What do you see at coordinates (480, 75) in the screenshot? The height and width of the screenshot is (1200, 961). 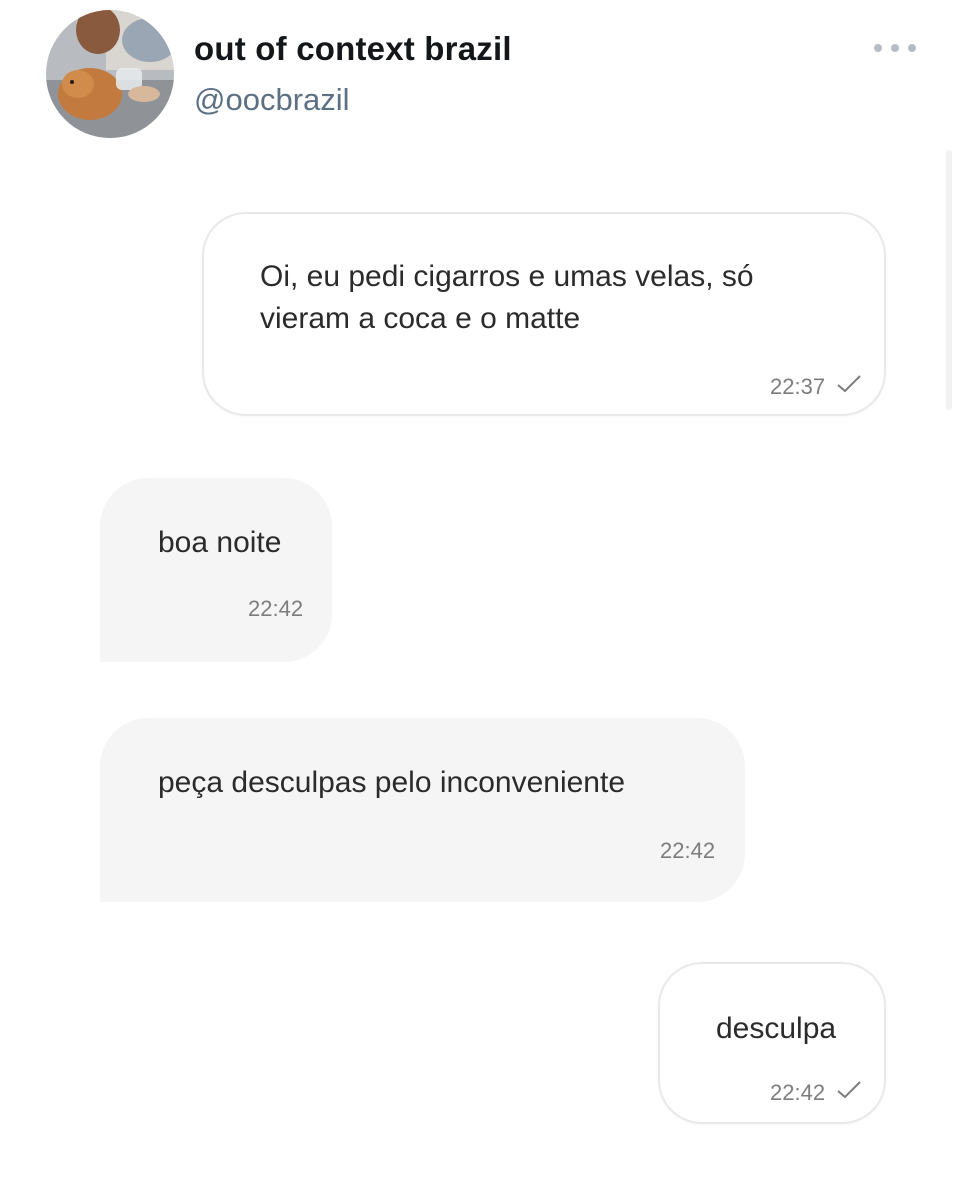 I see `tweet-header: out of context brazil @oocbrazil` at bounding box center [480, 75].